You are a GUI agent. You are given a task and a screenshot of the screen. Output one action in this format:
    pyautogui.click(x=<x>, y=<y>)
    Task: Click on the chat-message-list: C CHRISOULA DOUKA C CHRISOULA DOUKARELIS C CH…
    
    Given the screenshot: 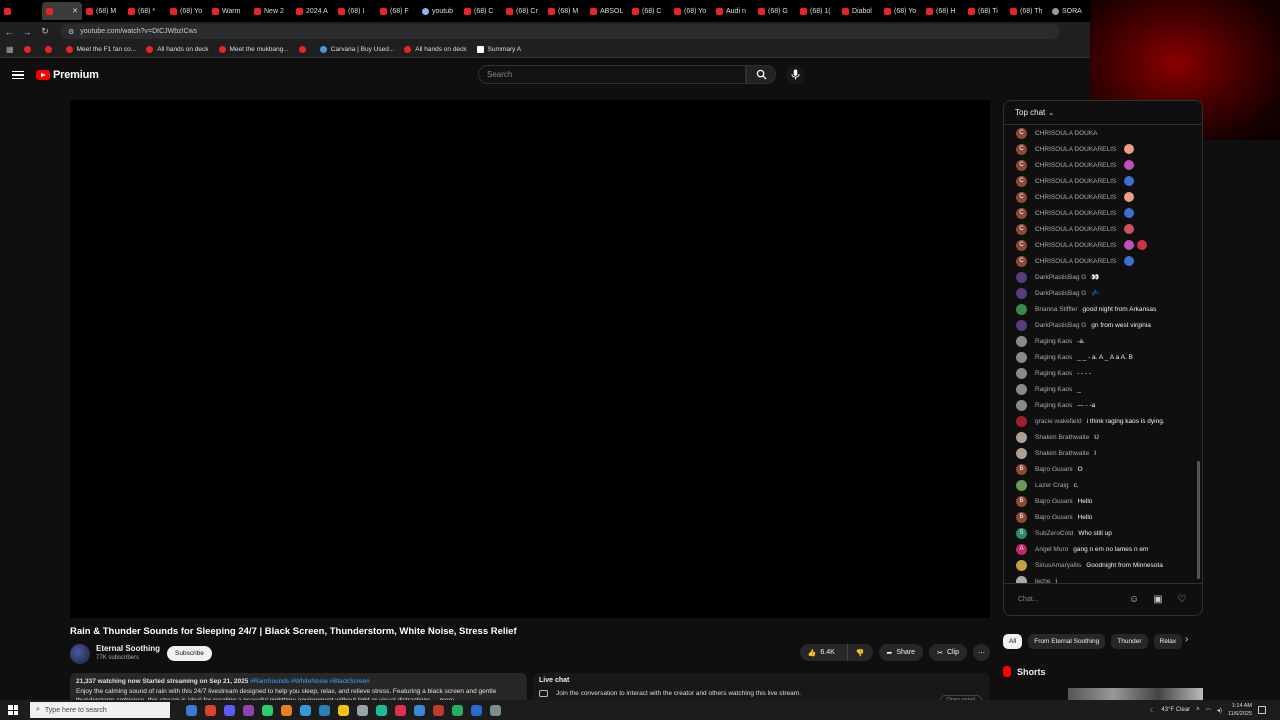 What is the action you would take?
    pyautogui.click(x=1103, y=354)
    